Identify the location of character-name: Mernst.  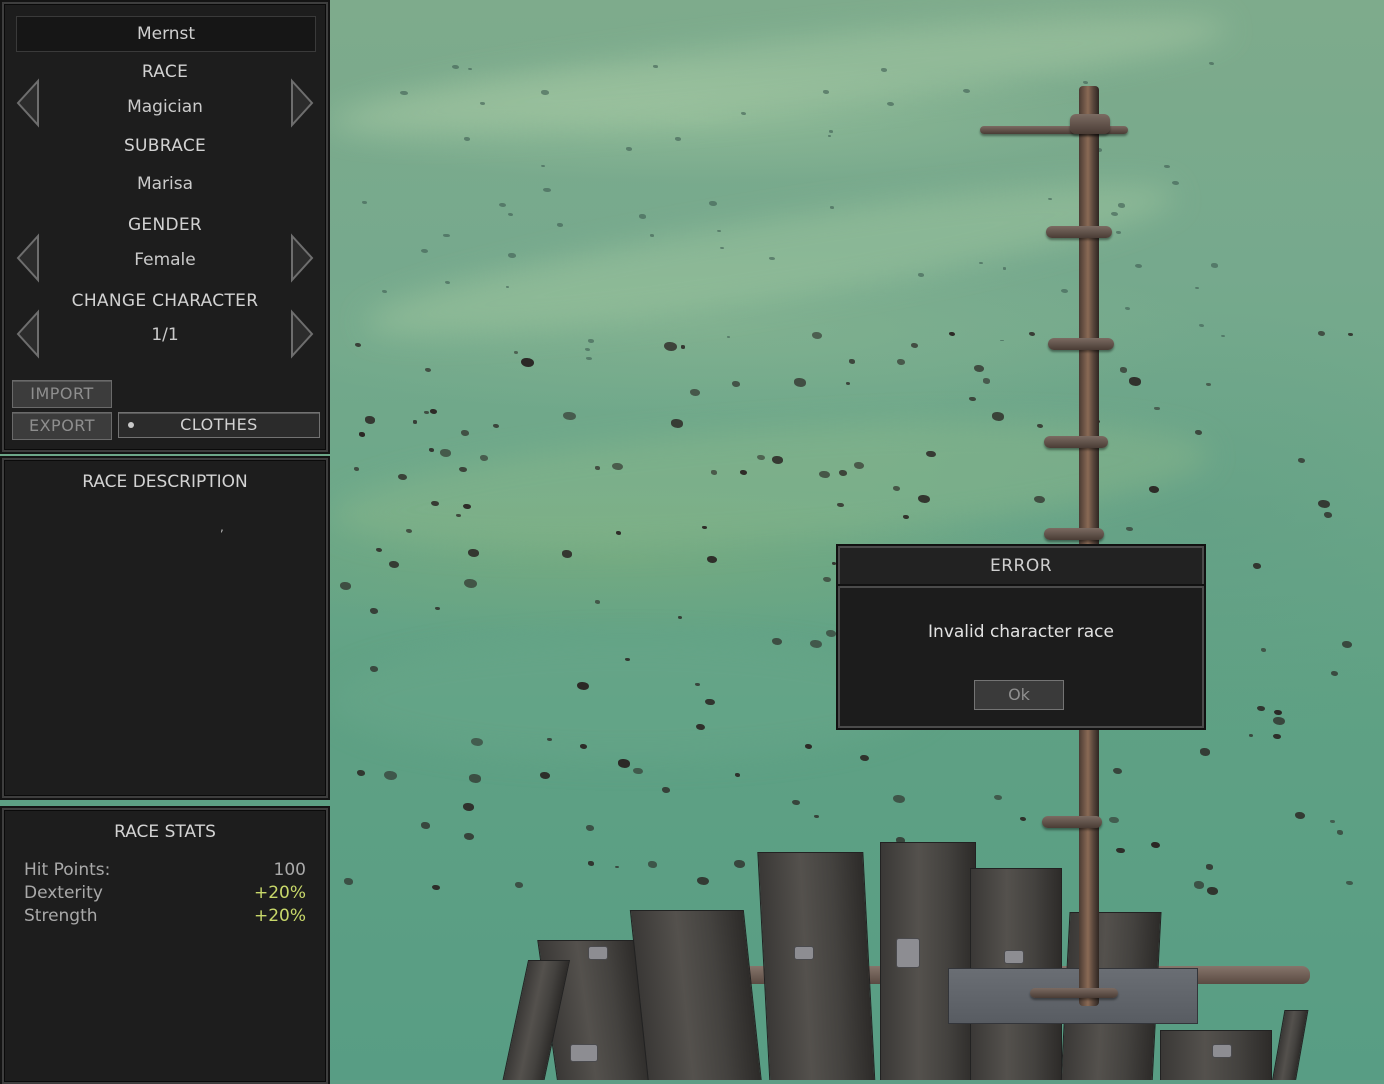
(166, 34).